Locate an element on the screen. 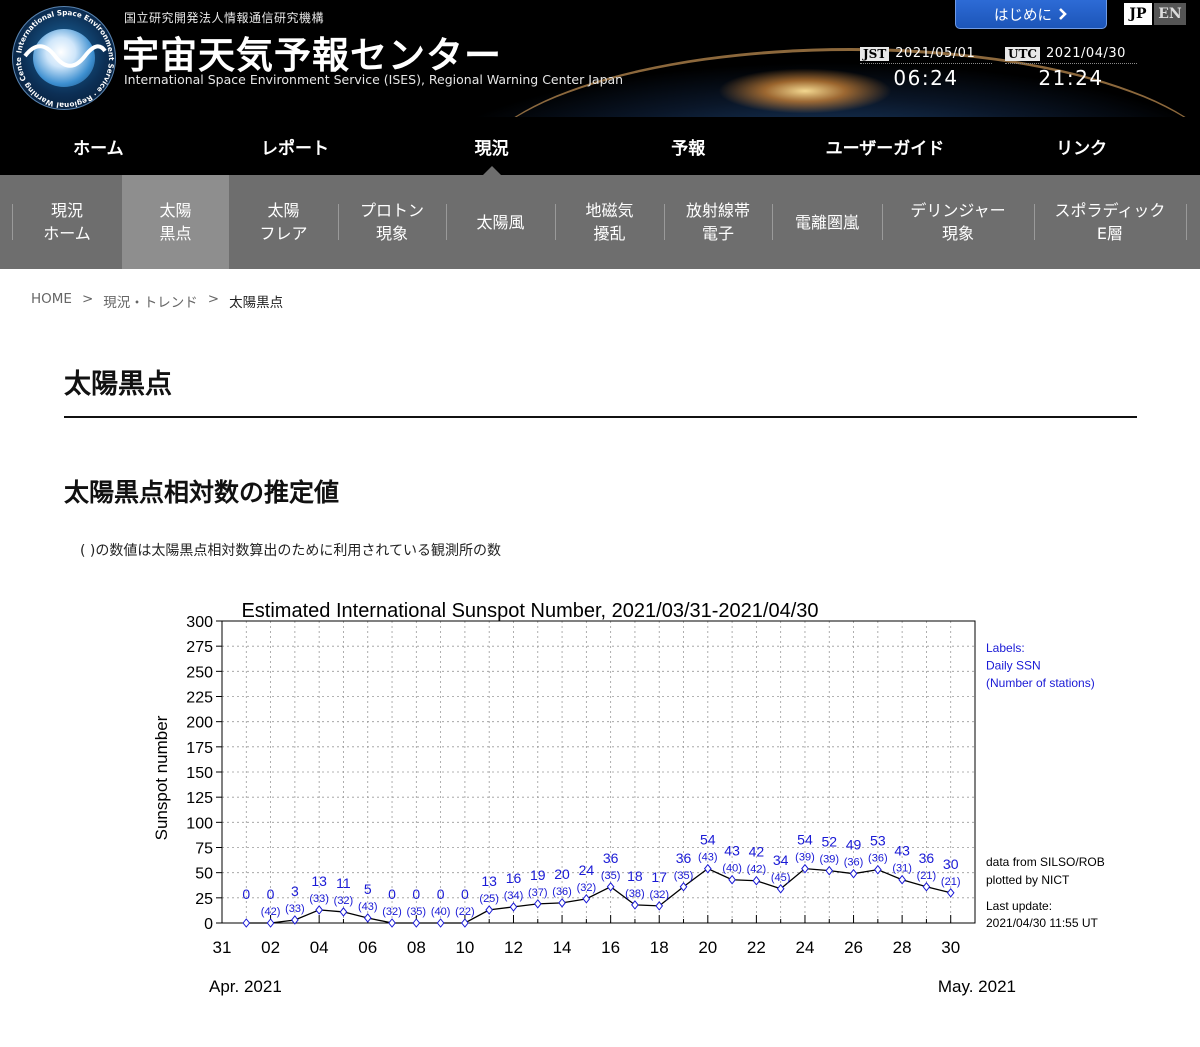 The image size is (1200, 1047). x-tick-label: 04 is located at coordinates (319, 947).